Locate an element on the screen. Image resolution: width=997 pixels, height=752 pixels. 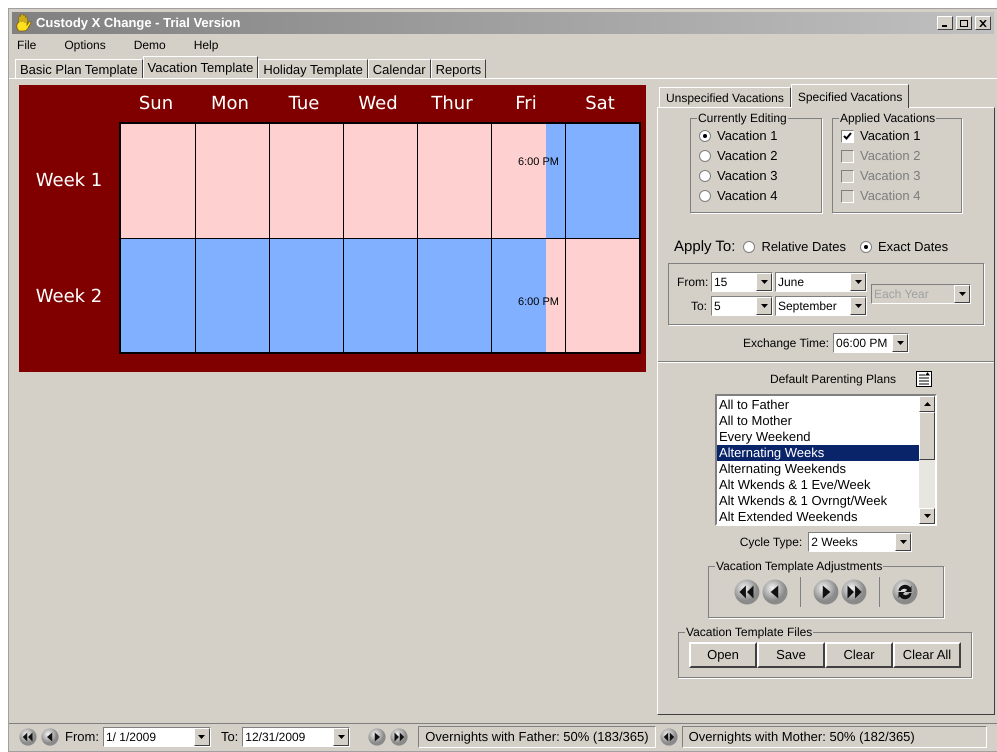
close-button is located at coordinates (983, 23).